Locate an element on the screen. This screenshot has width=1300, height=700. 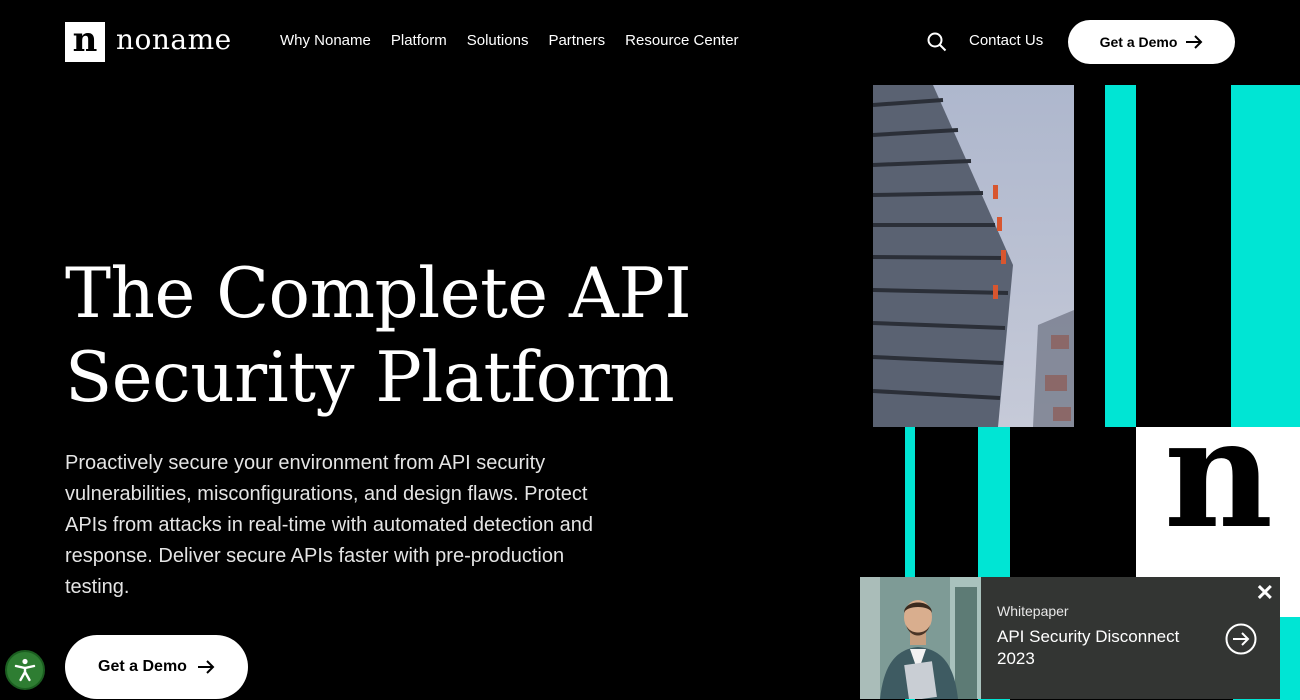
nav-item-platform: Platform is located at coordinates (419, 40).